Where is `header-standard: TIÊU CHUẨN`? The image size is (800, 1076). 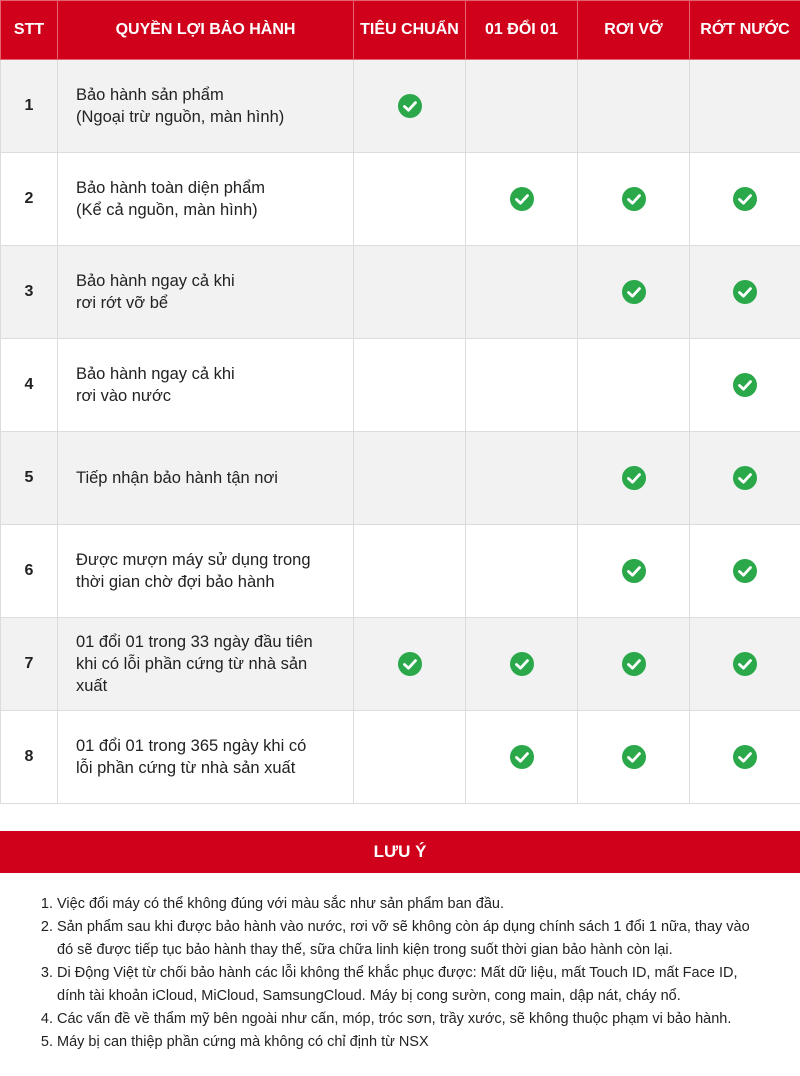
header-standard: TIÊU CHUẨN is located at coordinates (409, 30).